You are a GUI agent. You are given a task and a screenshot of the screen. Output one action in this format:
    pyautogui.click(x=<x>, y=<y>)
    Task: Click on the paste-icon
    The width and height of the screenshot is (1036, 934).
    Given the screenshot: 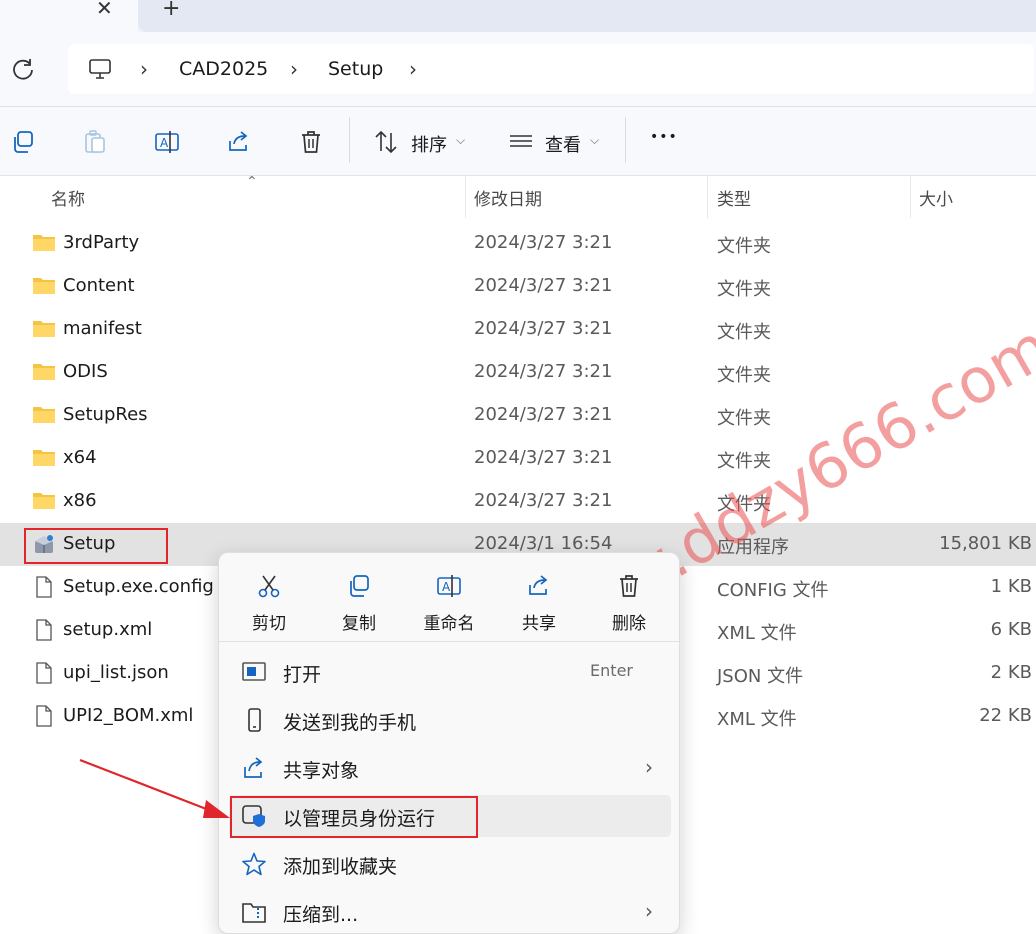 What is the action you would take?
    pyautogui.click(x=95, y=142)
    